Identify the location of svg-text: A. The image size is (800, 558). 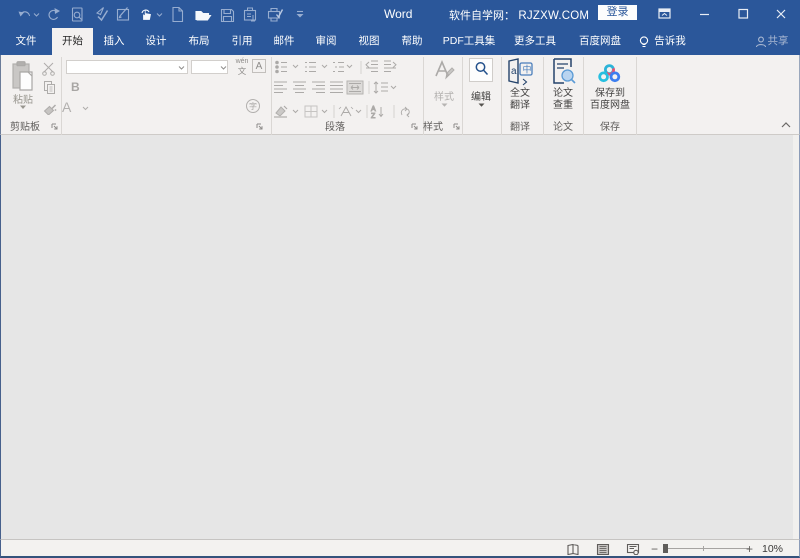
(373, 109).